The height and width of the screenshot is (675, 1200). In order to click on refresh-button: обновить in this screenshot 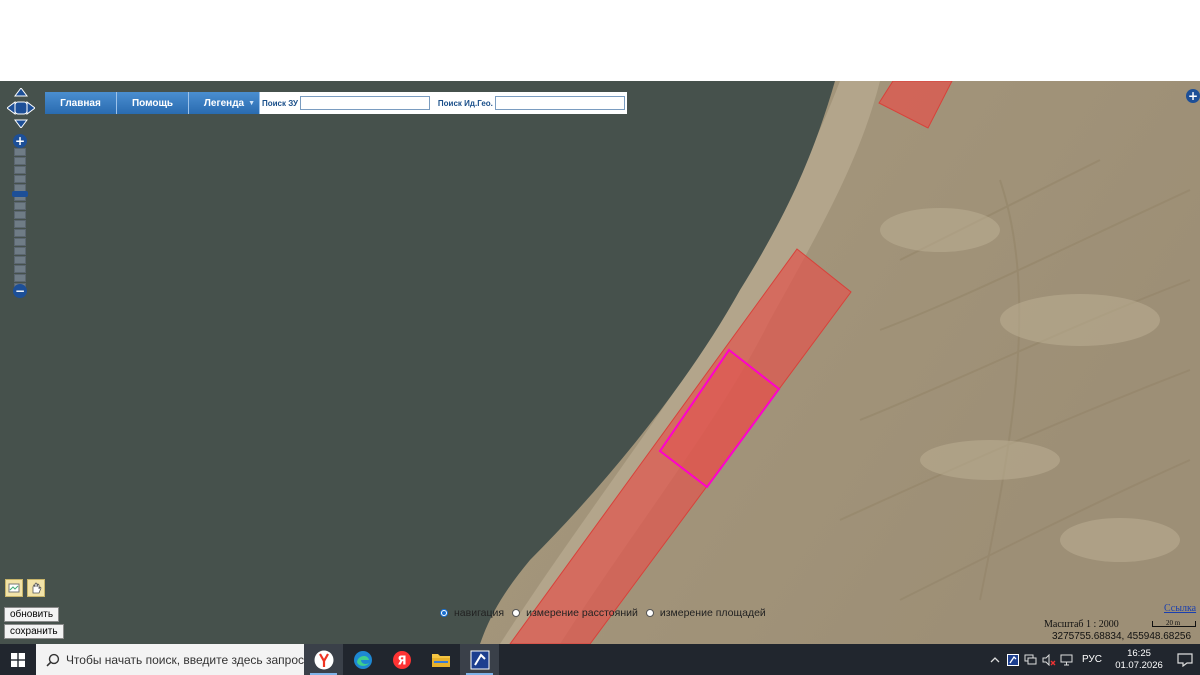, I will do `click(32, 614)`.